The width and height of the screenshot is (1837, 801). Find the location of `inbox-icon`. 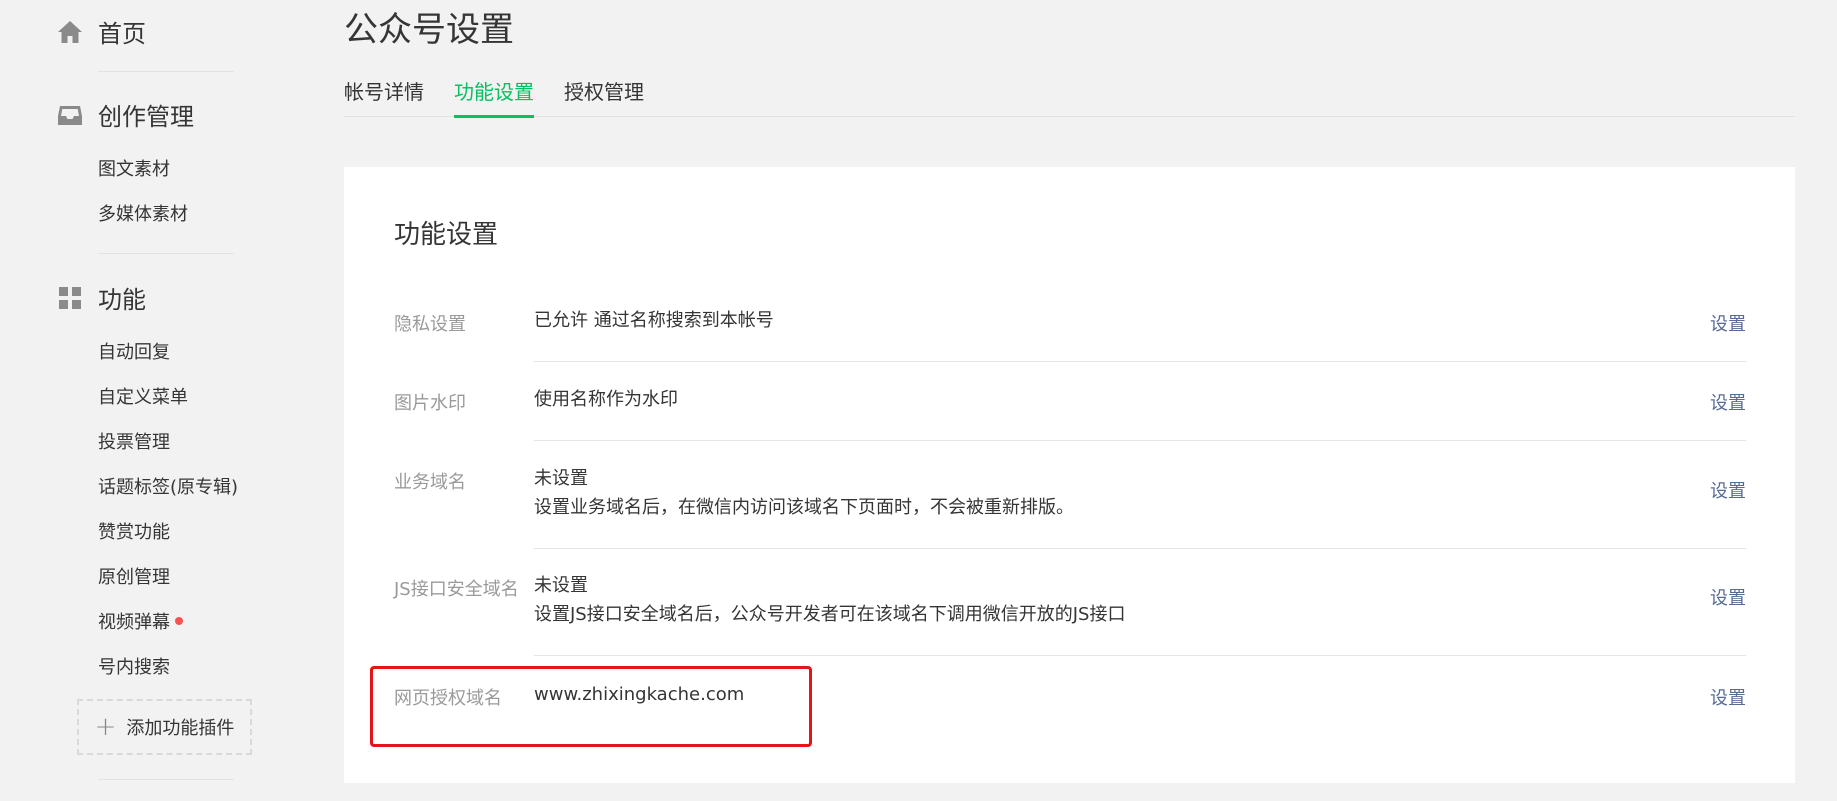

inbox-icon is located at coordinates (70, 115).